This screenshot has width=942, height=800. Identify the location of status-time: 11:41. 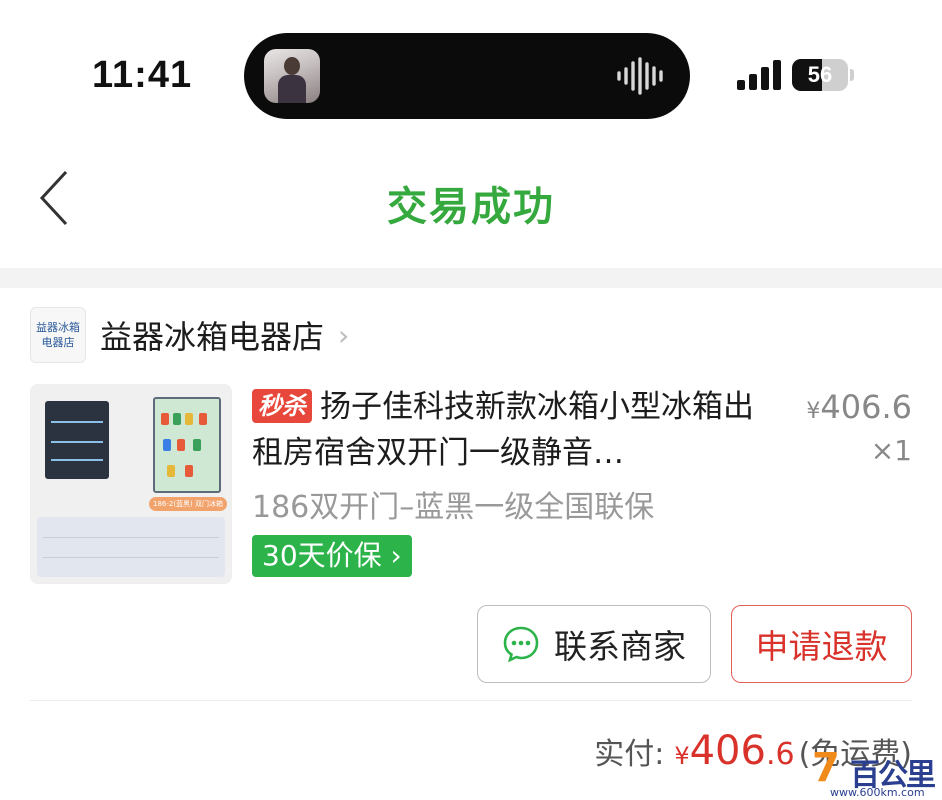
(142, 75).